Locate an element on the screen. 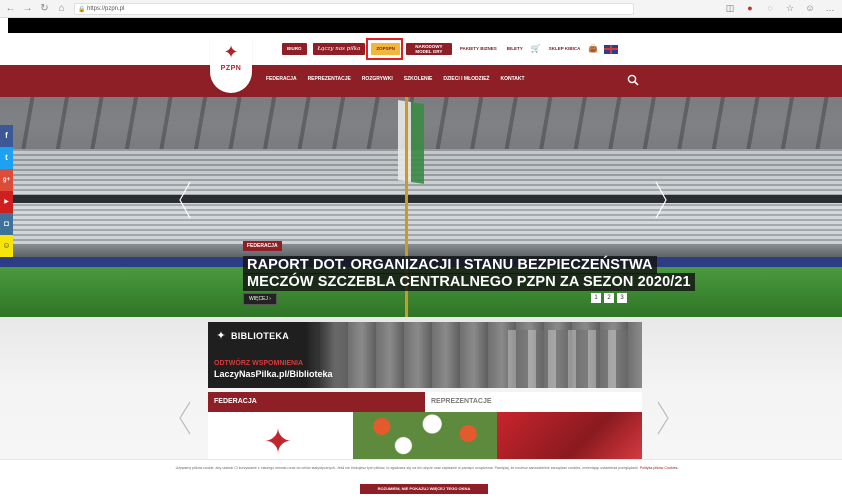  news-card: ✦ is located at coordinates (280, 436).